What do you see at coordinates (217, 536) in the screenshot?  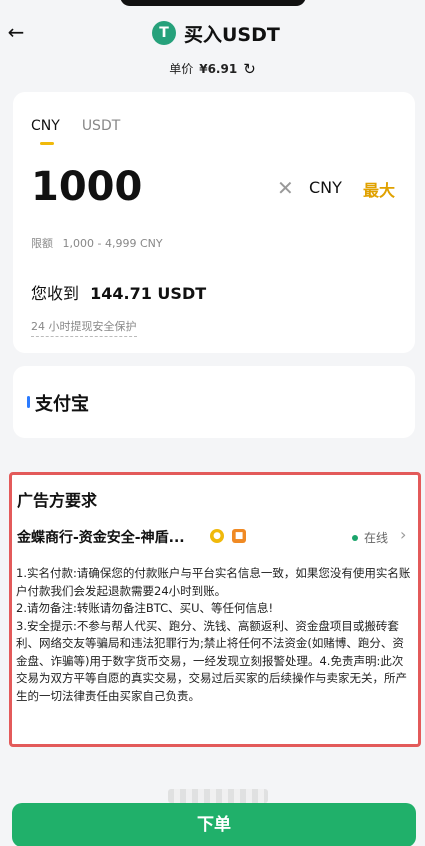 I see `verified-badge-icon: ●` at bounding box center [217, 536].